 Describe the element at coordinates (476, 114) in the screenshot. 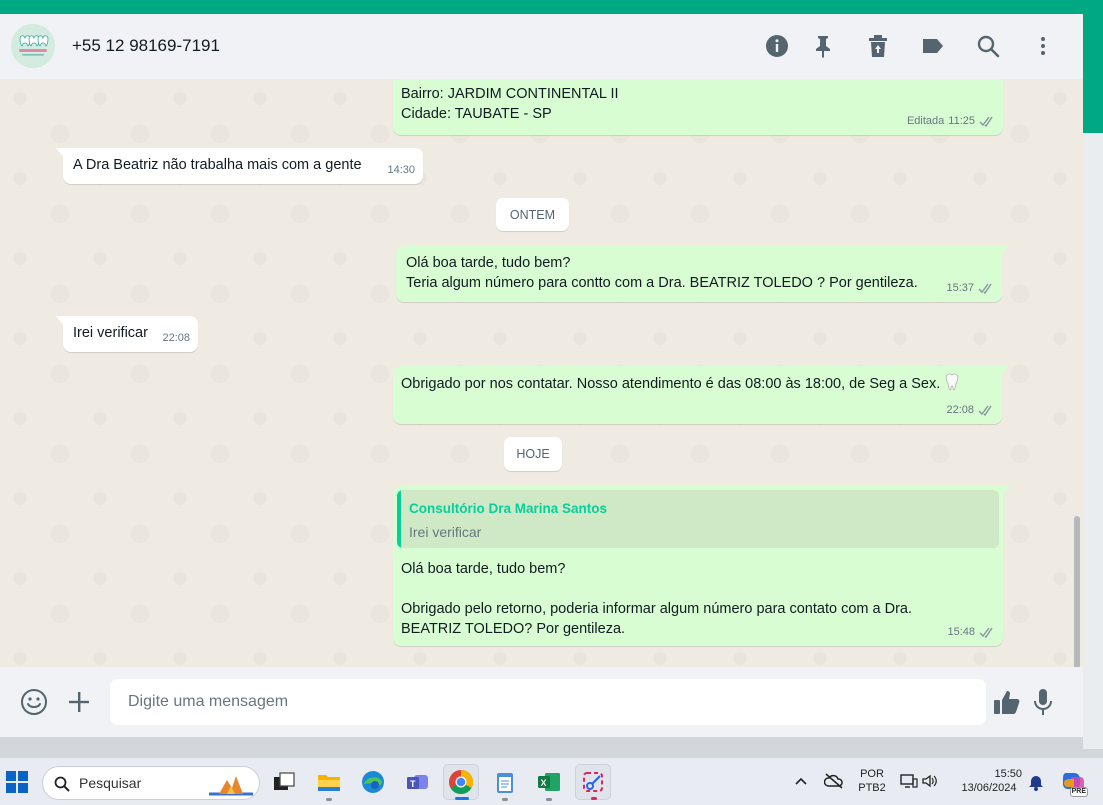

I see `message-line: Cidade: TAUBATE - SP` at that location.